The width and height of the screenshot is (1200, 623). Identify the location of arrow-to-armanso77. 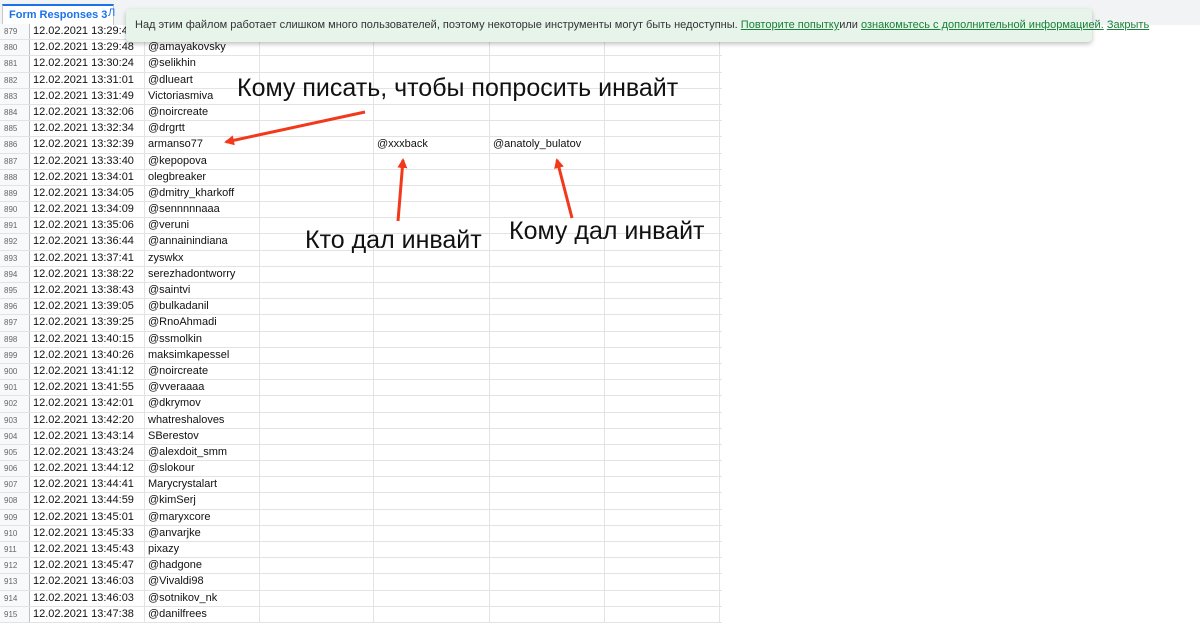
(295, 128).